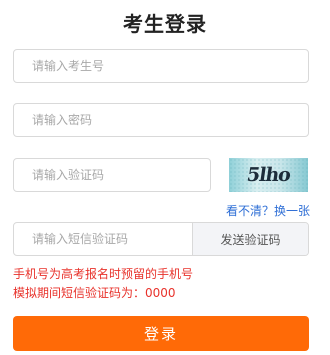 This screenshot has width=330, height=355. Describe the element at coordinates (161, 333) in the screenshot. I see `login-button: 登录` at that location.